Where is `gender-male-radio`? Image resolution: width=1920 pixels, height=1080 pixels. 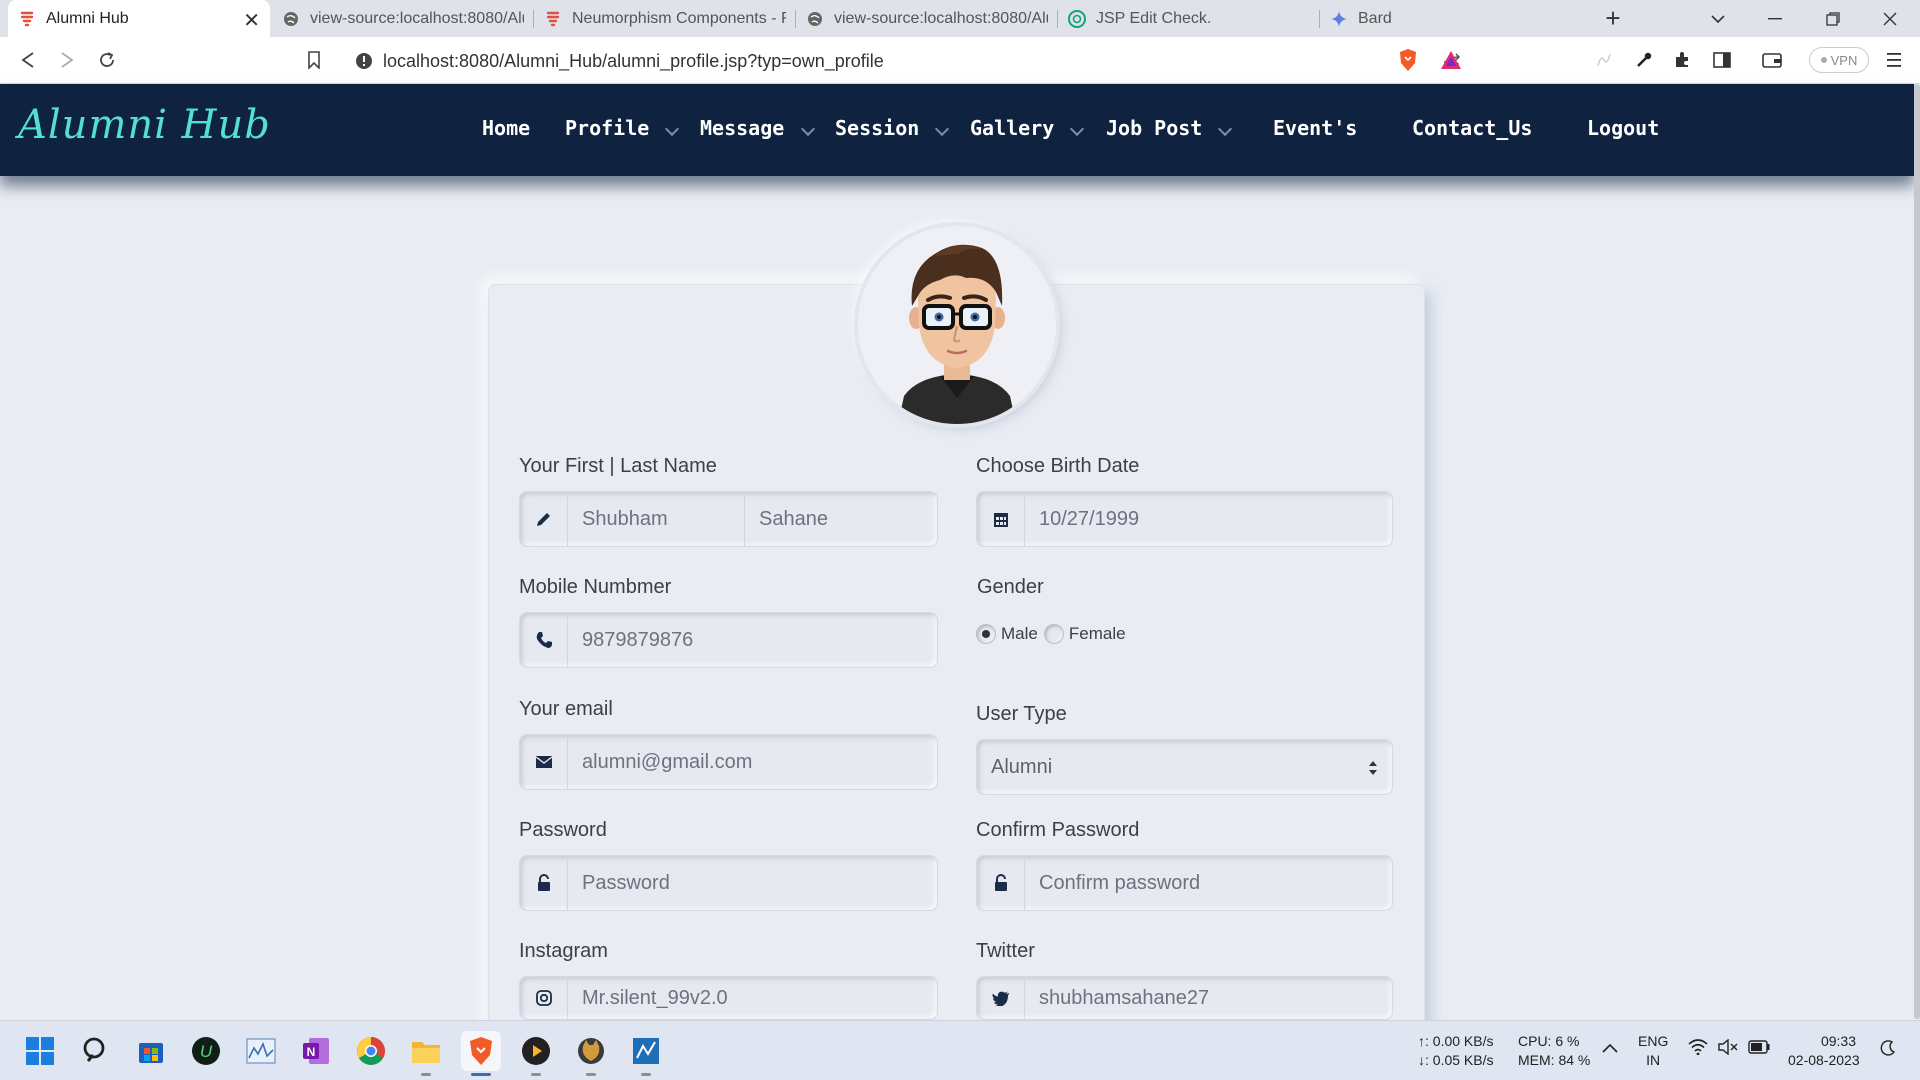 gender-male-radio is located at coordinates (986, 634).